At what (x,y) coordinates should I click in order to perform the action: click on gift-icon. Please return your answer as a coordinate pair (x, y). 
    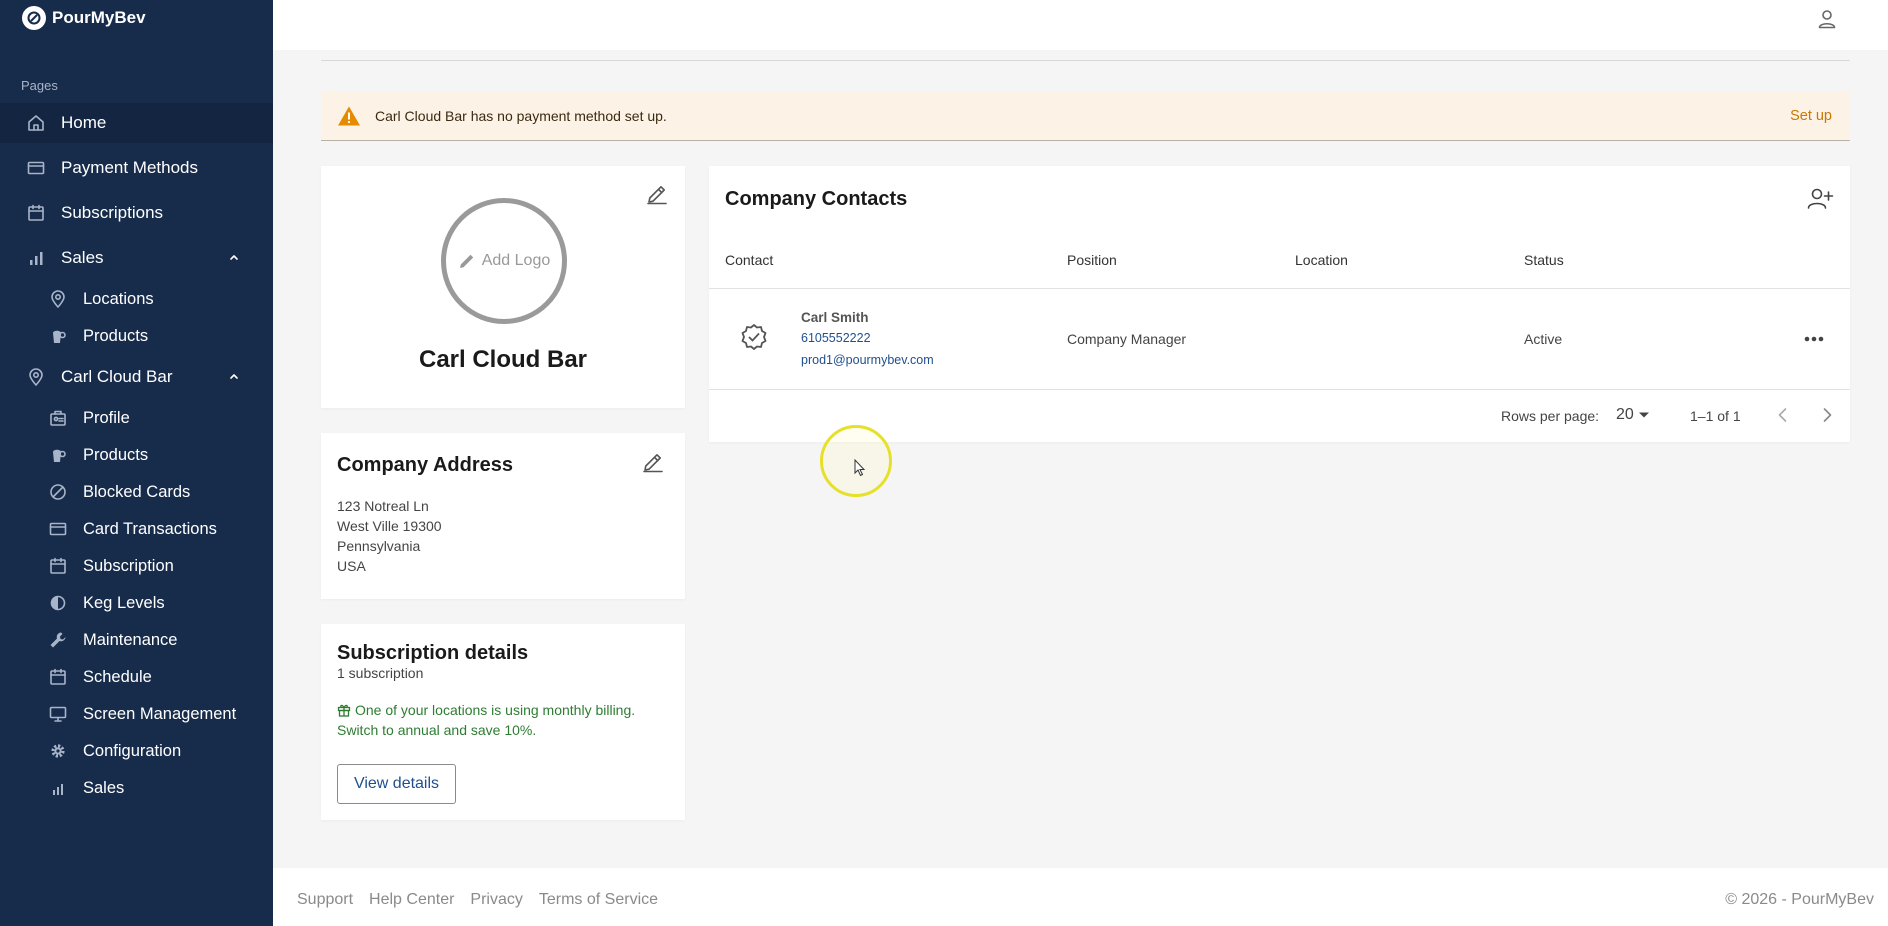
    Looking at the image, I should click on (344, 710).